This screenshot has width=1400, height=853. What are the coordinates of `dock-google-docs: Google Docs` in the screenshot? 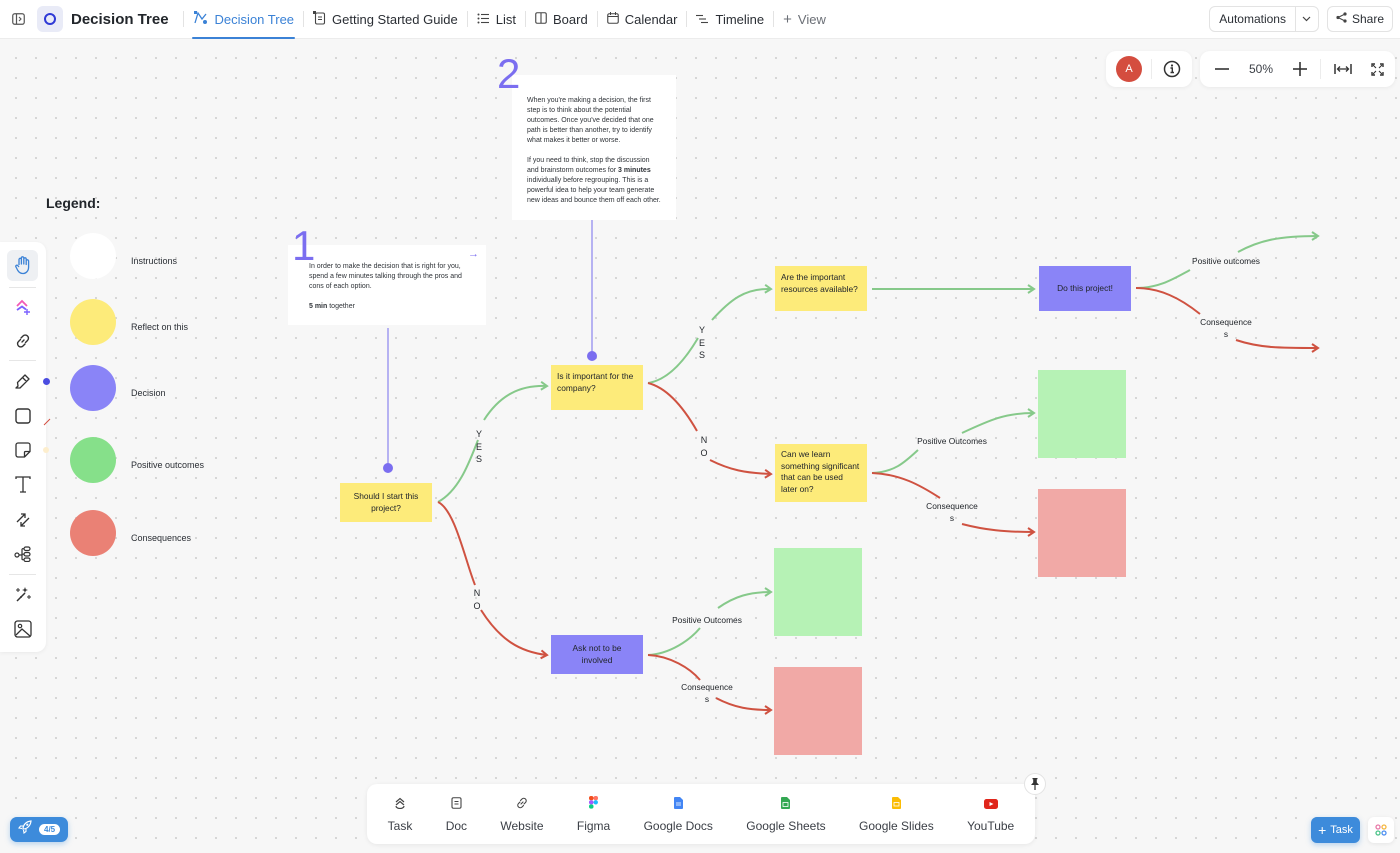 It's located at (678, 814).